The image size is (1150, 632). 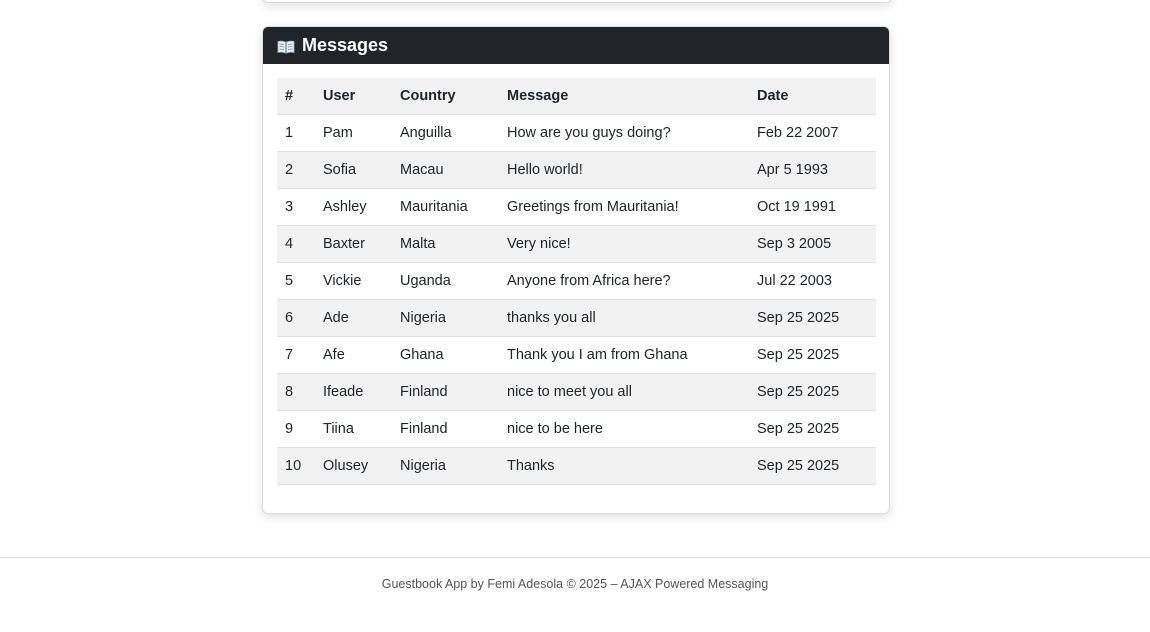 I want to click on cell-num: 1, so click(x=296, y=133).